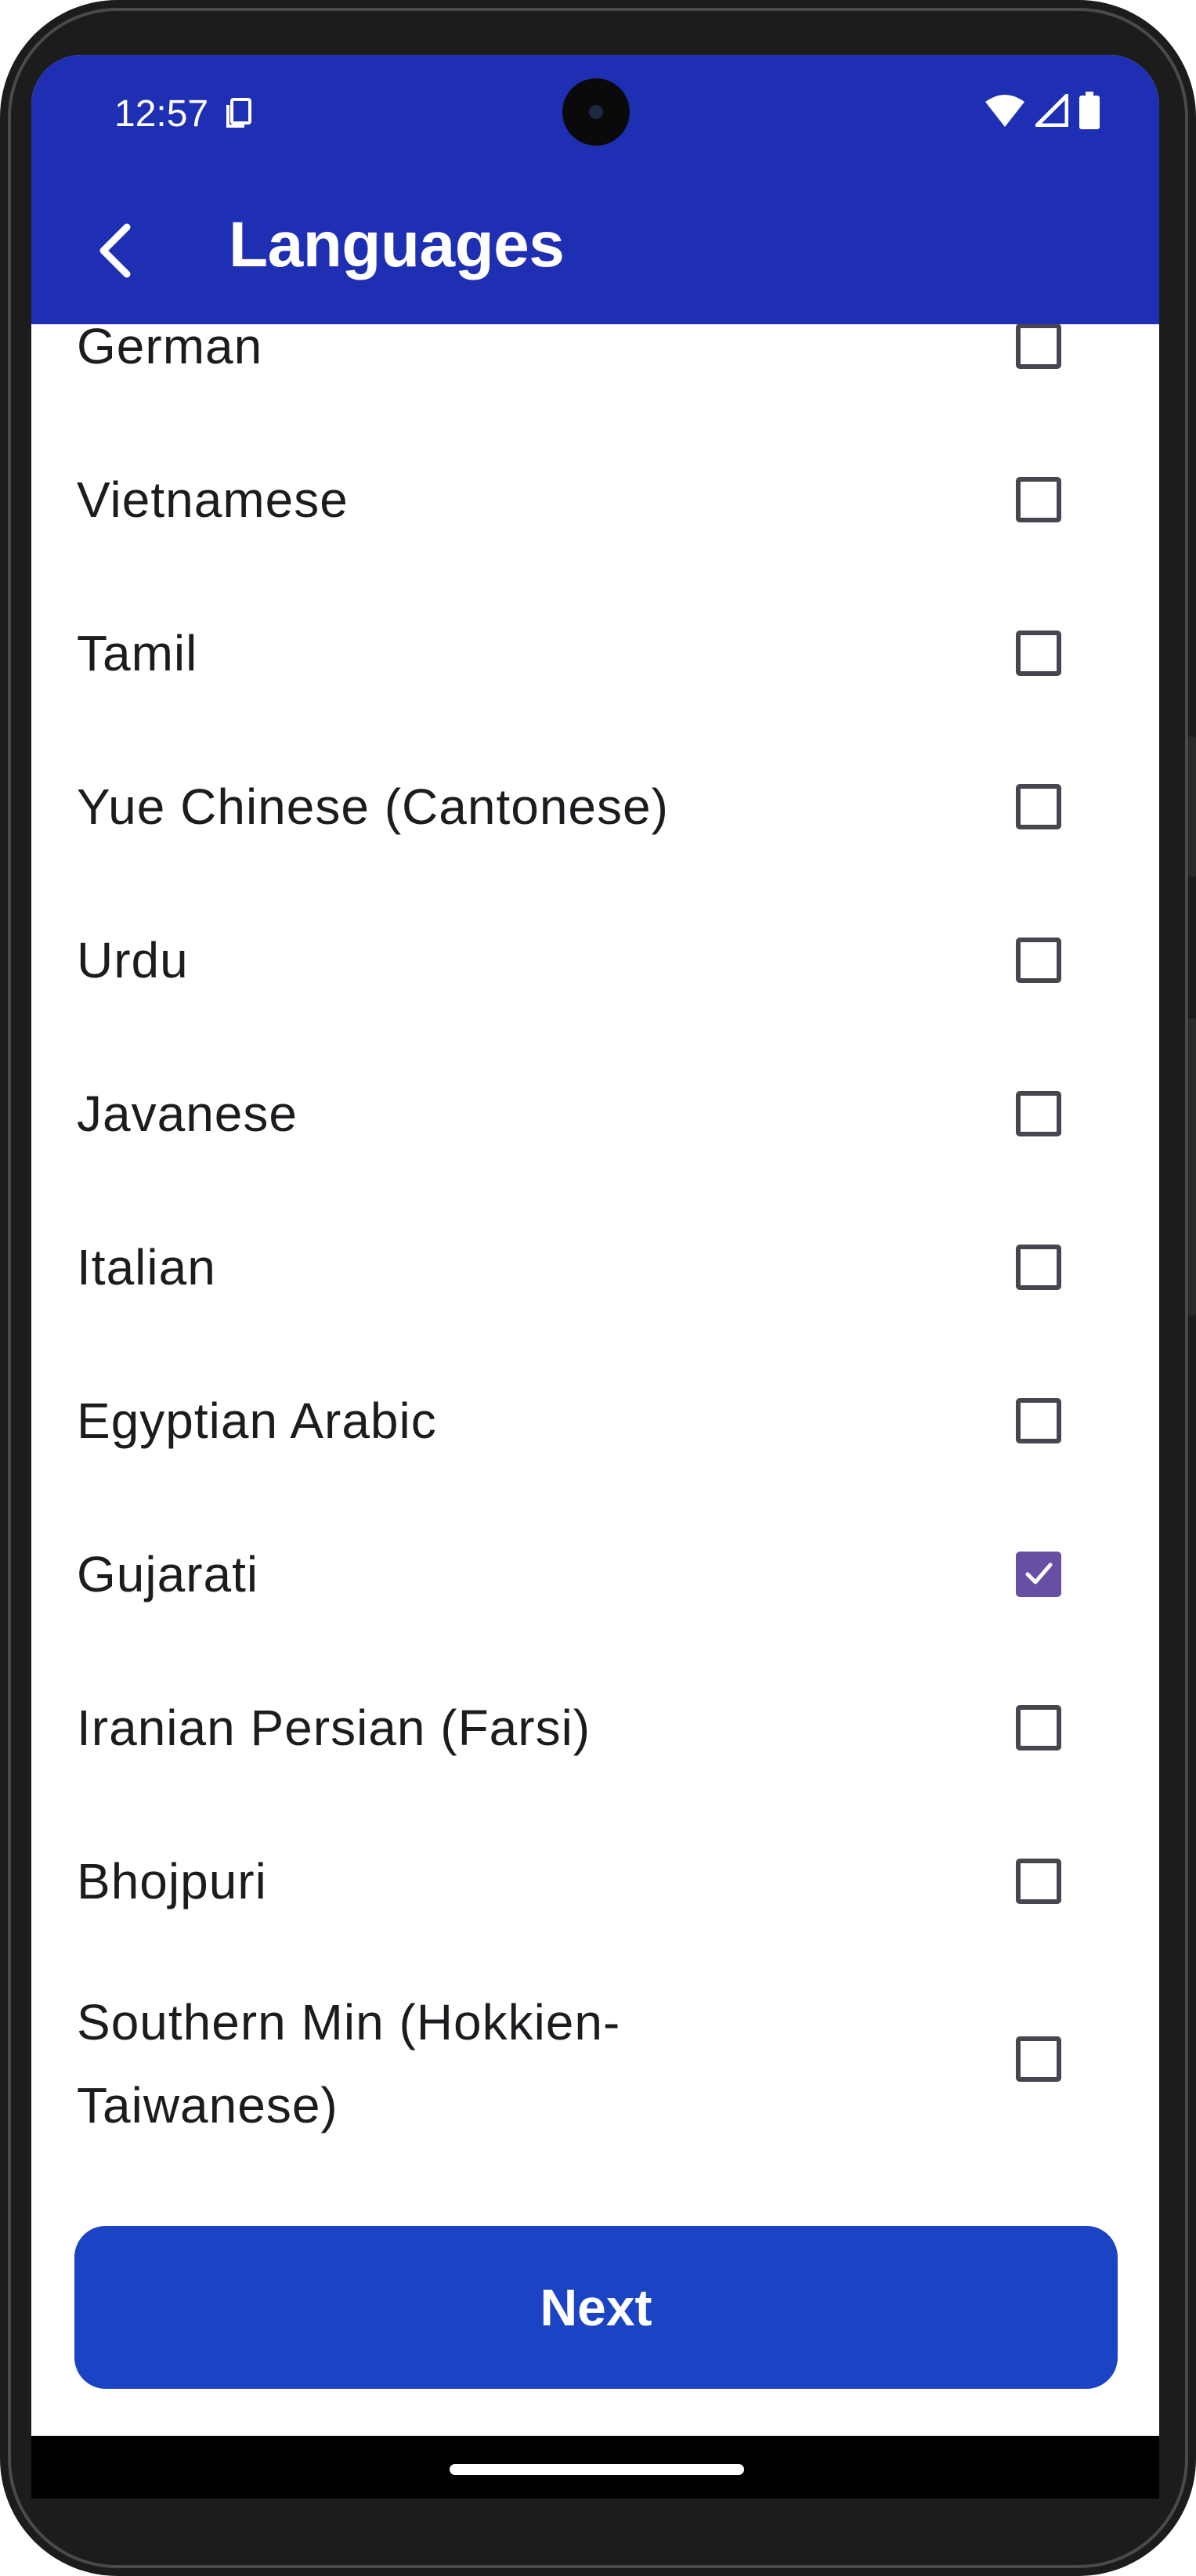 Image resolution: width=1196 pixels, height=2576 pixels. Describe the element at coordinates (595, 499) in the screenshot. I see `list-item-vietnamese: Vietnamese` at that location.